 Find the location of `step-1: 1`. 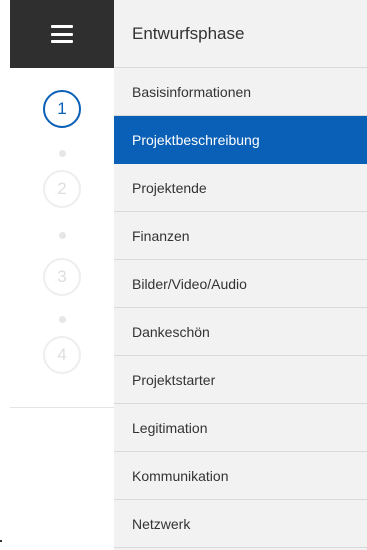

step-1: 1 is located at coordinates (62, 109).